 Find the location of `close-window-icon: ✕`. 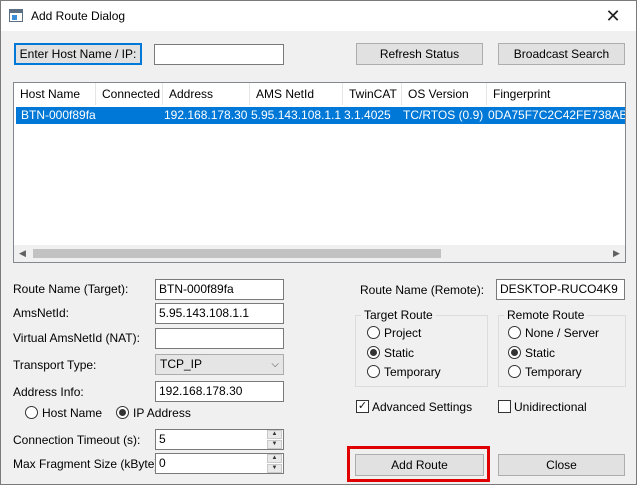

close-window-icon: ✕ is located at coordinates (613, 16).